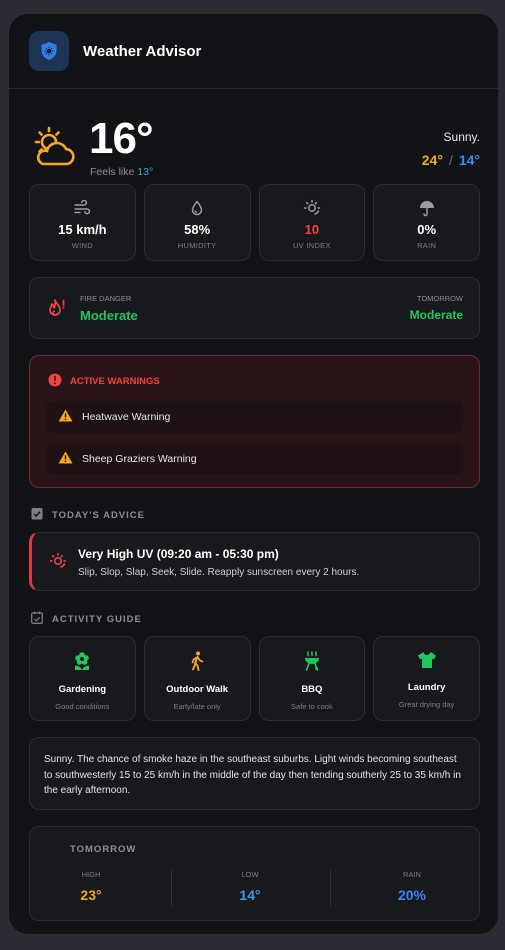  Describe the element at coordinates (427, 208) in the screenshot. I see `umbrella-icon` at that location.